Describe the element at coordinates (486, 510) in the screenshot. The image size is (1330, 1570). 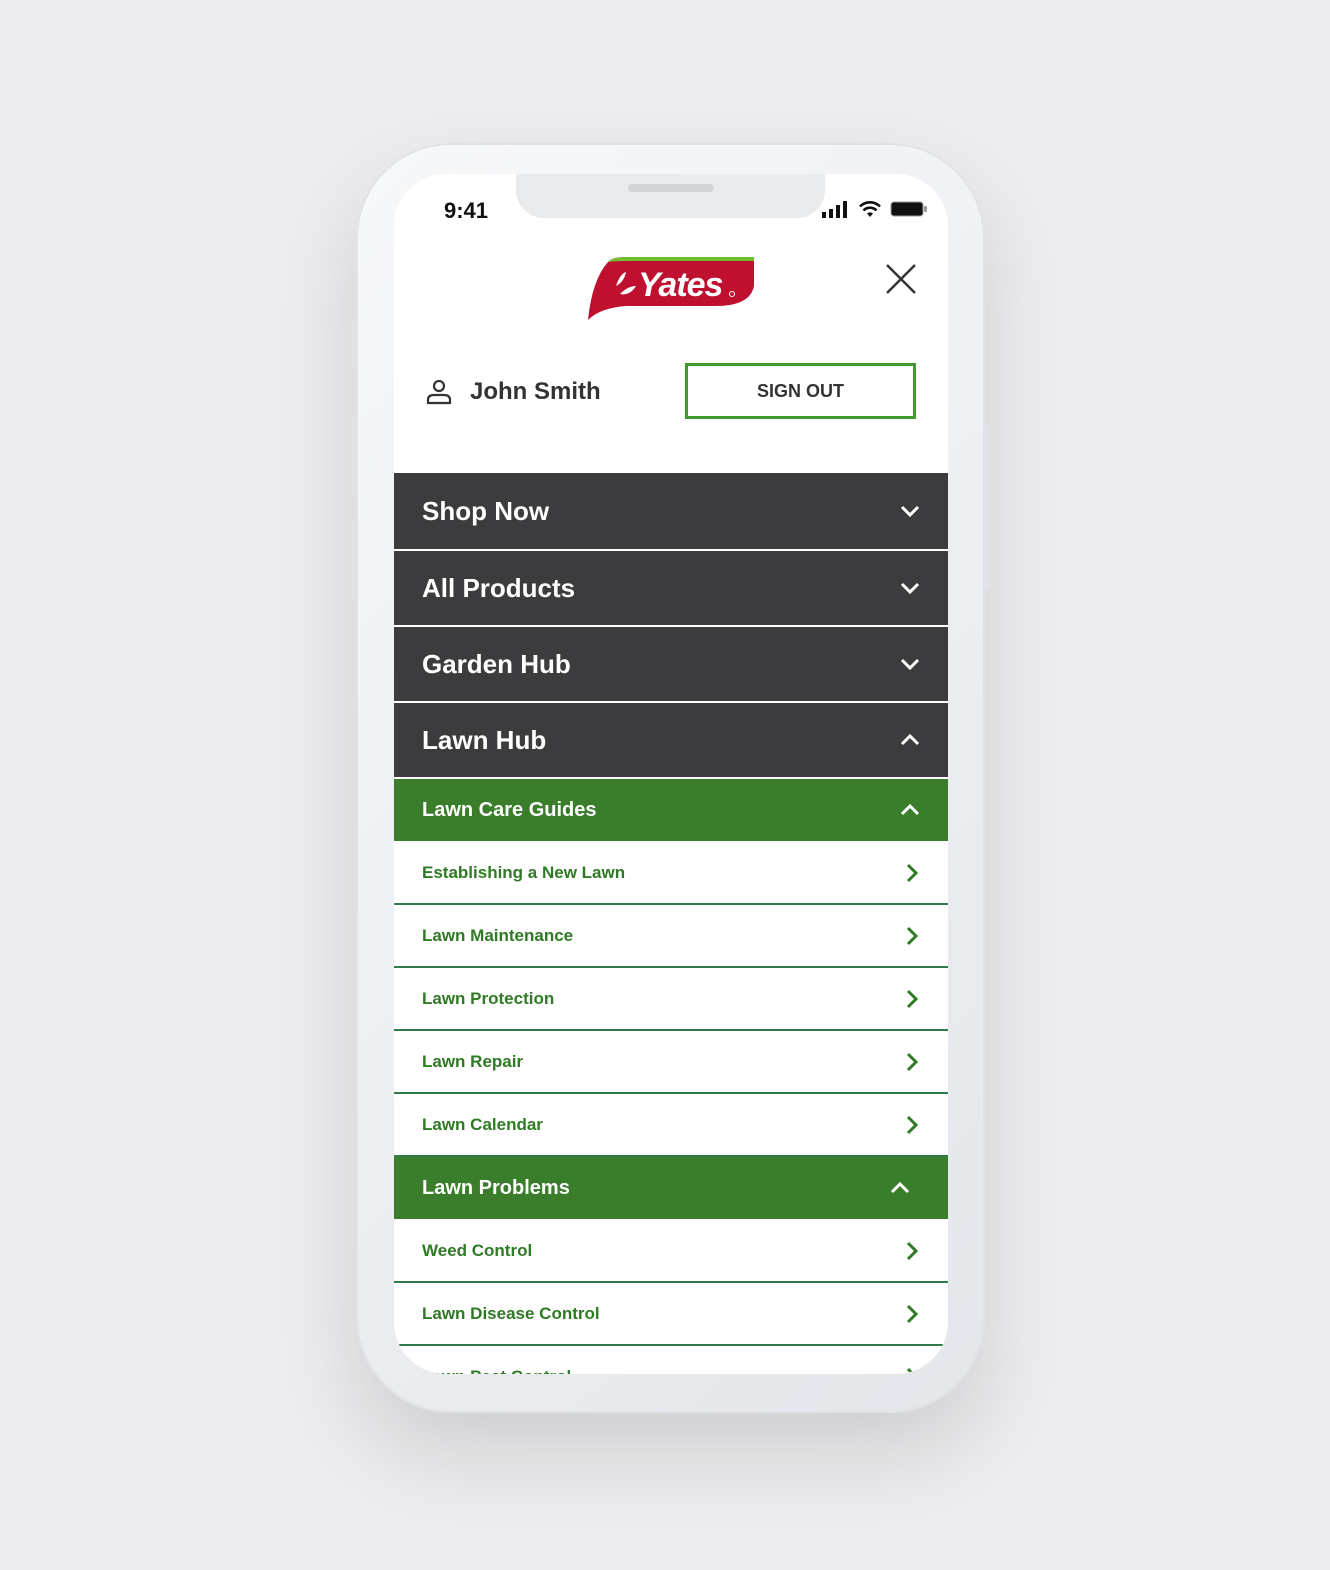
I see `menu-label: Shop Now` at that location.